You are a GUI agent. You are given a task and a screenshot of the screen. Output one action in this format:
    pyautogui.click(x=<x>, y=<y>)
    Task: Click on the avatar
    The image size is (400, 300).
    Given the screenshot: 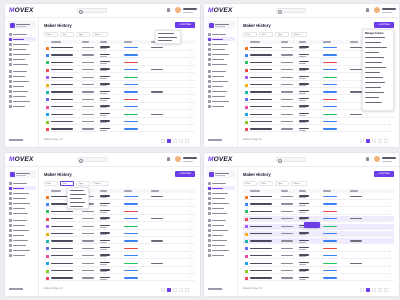 What is the action you would take?
    pyautogui.click(x=178, y=159)
    